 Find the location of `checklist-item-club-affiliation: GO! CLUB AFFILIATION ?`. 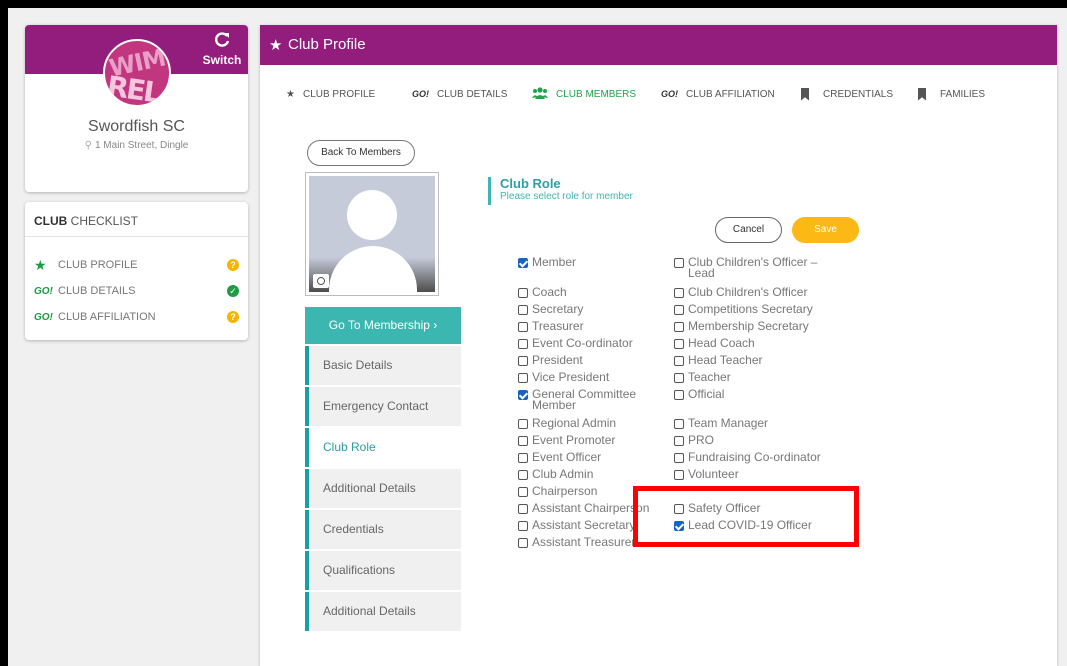

checklist-item-club-affiliation: GO! CLUB AFFILIATION ? is located at coordinates (136, 317).